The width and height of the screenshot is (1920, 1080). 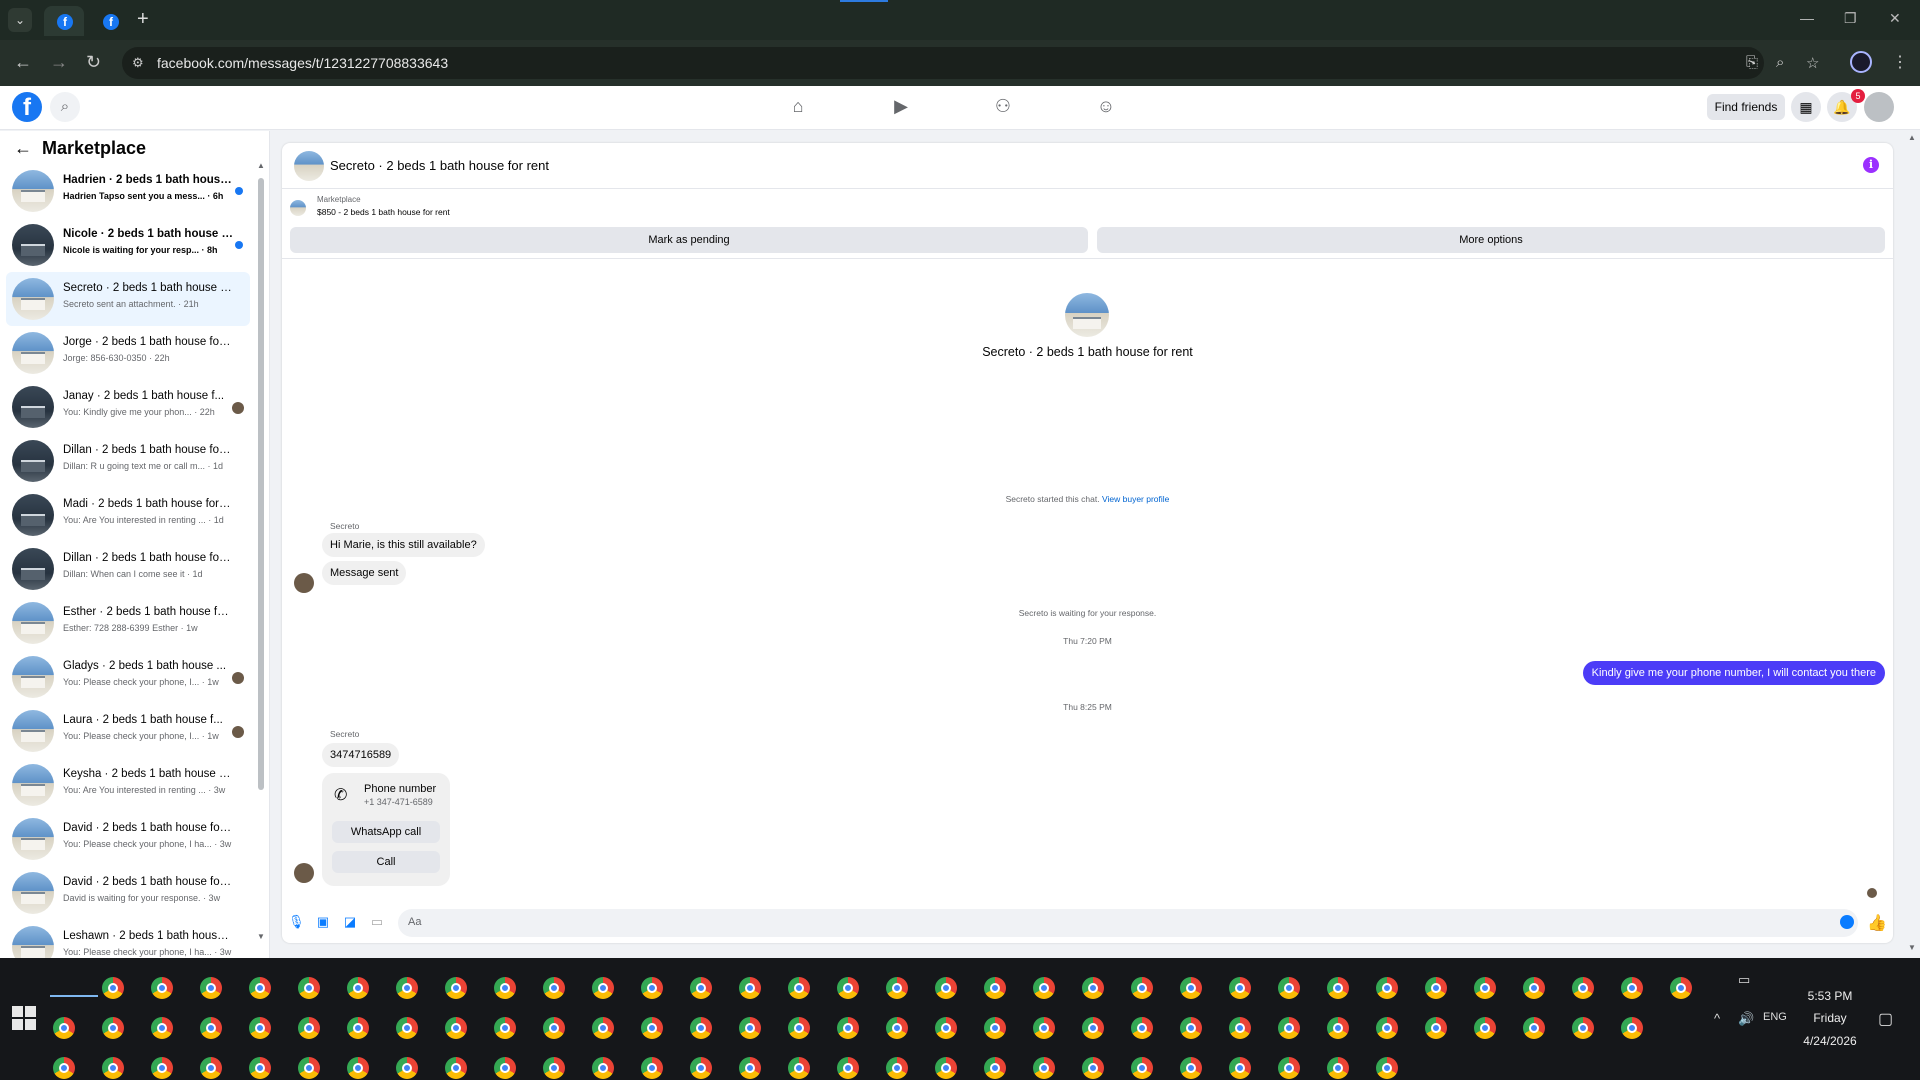 What do you see at coordinates (296, 922) in the screenshot?
I see `microphone-icon: 🎙` at bounding box center [296, 922].